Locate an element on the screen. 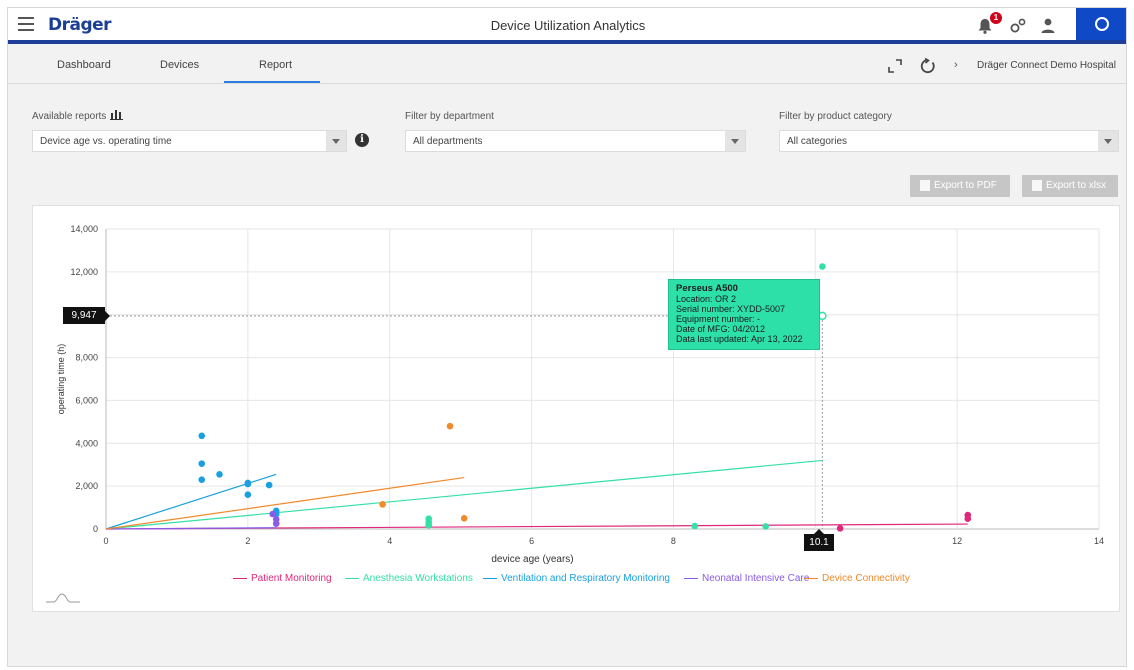  report-select-value: Device age vs. operating time is located at coordinates (106, 141).